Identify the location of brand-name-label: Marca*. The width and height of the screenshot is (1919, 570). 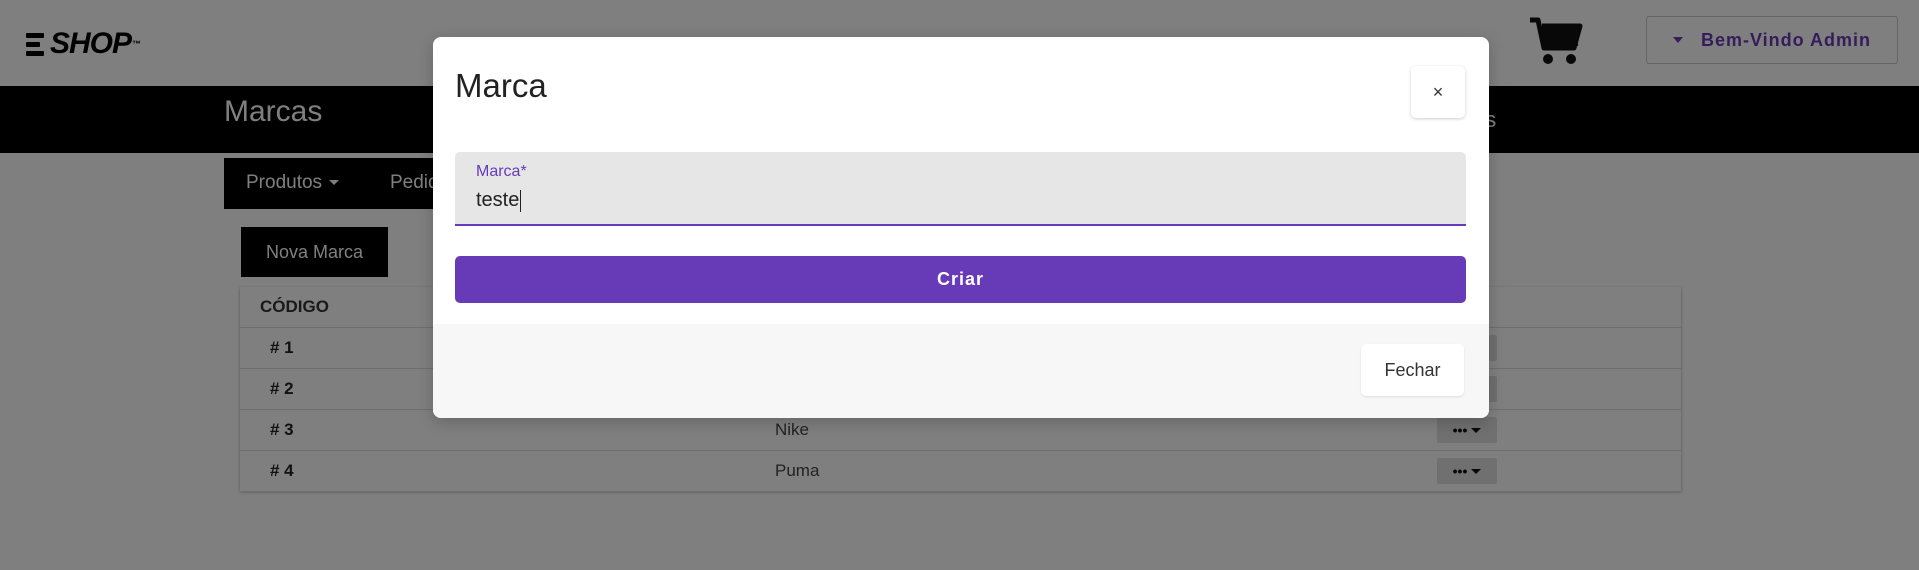
(501, 171).